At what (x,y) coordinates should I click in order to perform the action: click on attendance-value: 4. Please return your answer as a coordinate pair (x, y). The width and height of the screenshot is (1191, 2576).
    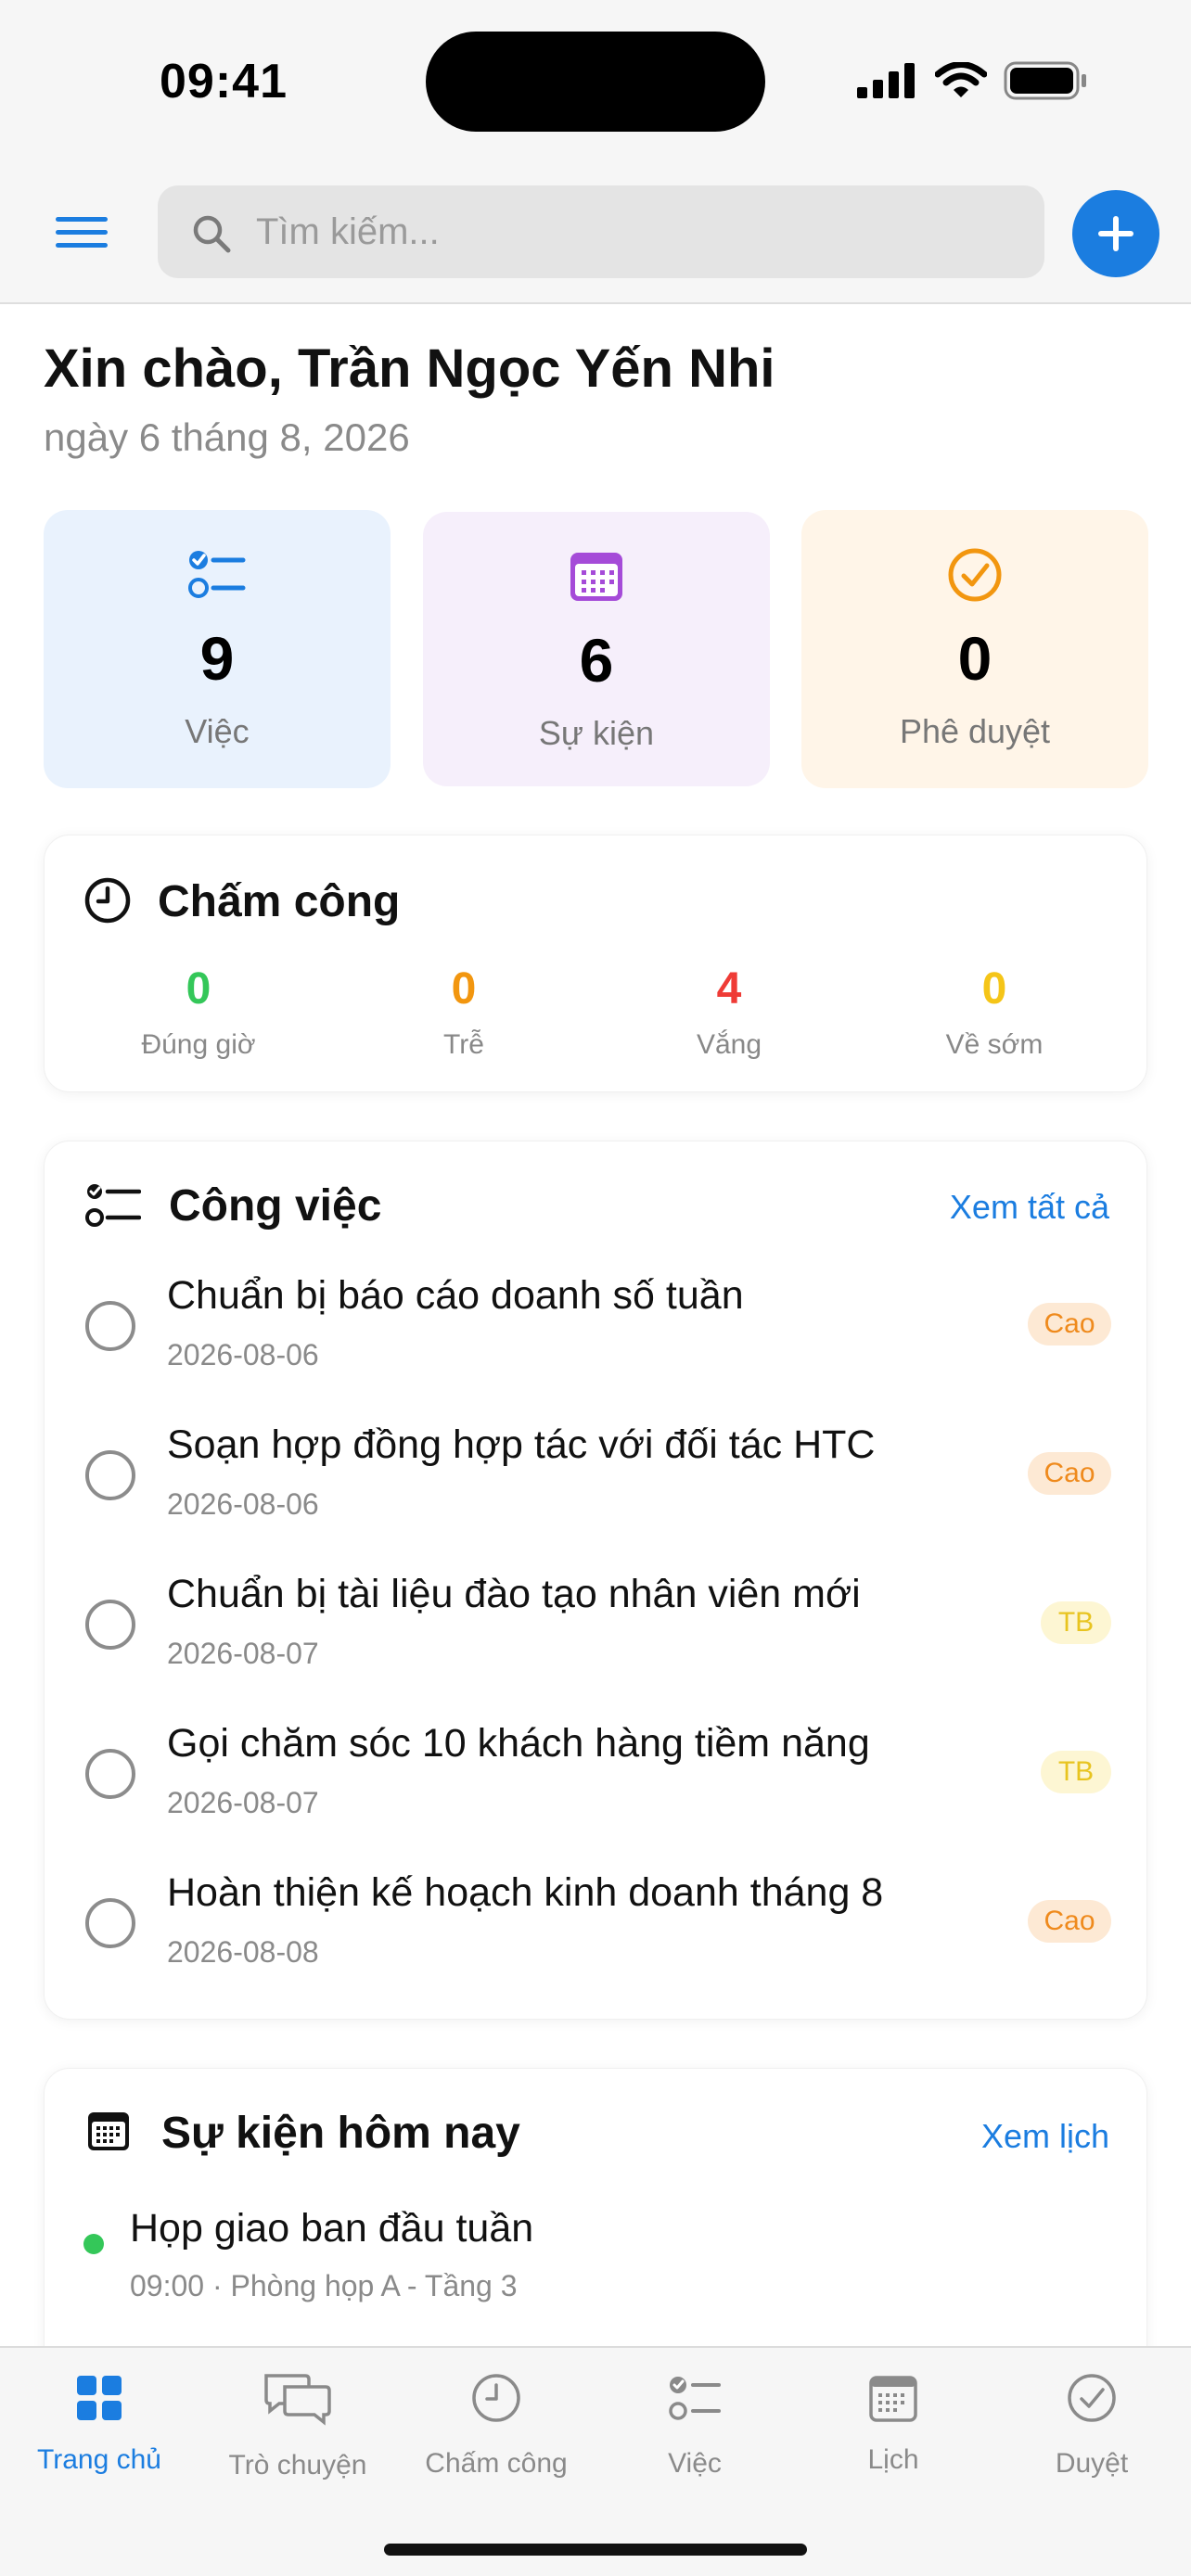
    Looking at the image, I should click on (729, 989).